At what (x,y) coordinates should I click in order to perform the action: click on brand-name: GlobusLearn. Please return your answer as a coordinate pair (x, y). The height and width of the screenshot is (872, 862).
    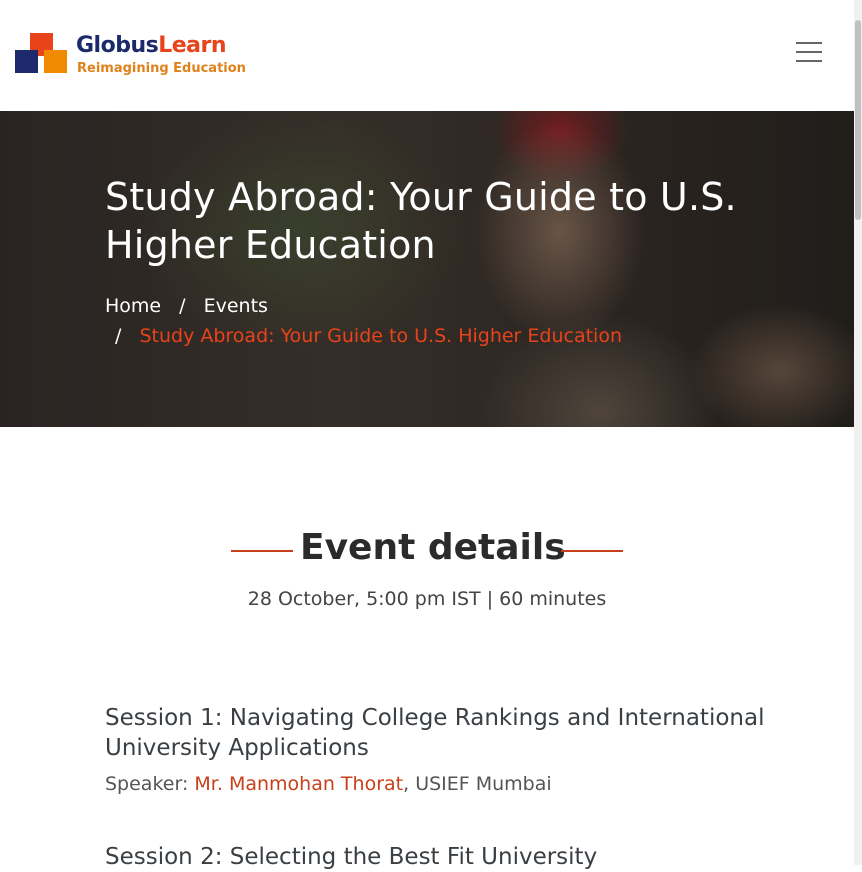
    Looking at the image, I should click on (151, 45).